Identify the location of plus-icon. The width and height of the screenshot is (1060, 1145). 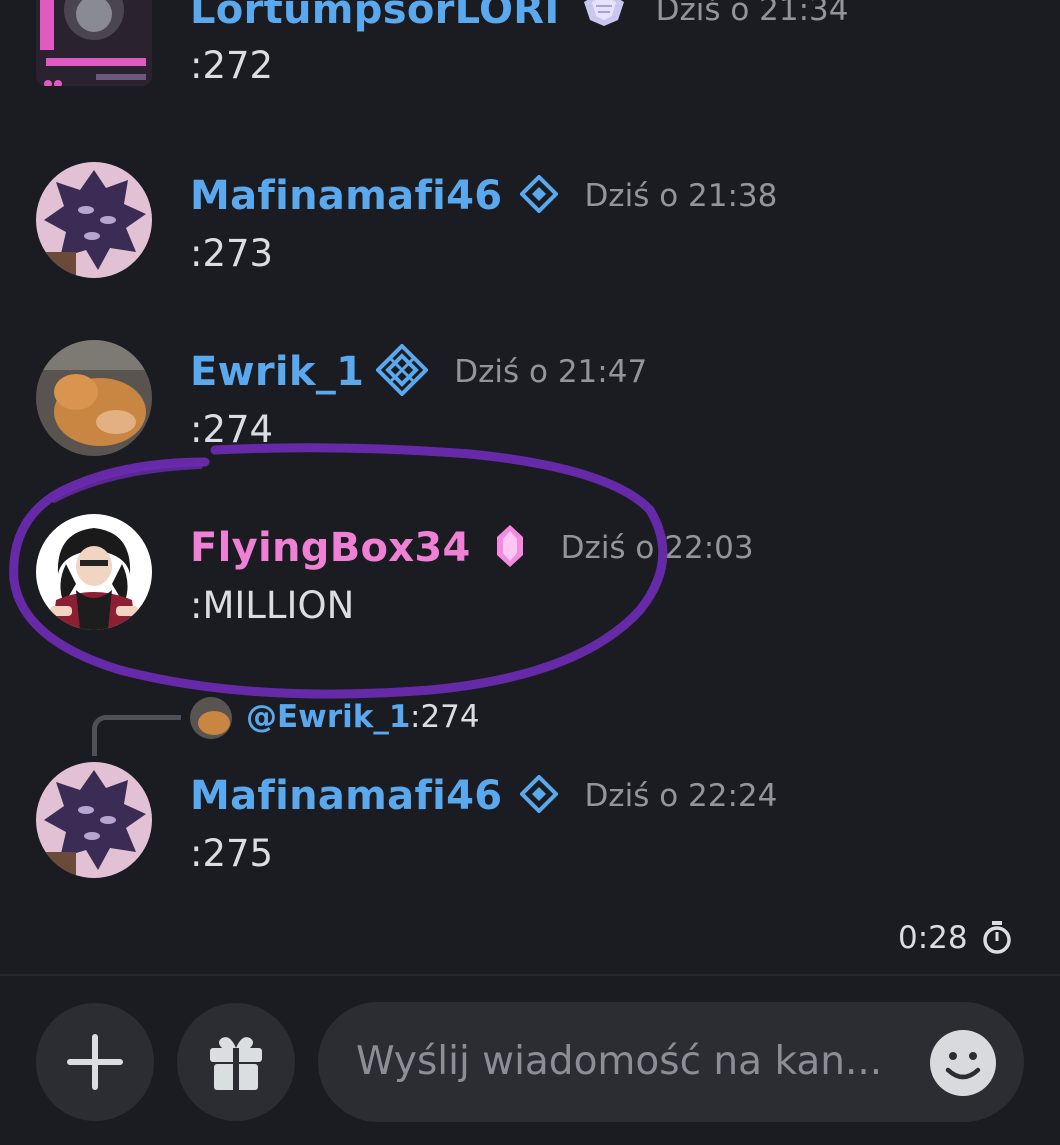
(95, 1062).